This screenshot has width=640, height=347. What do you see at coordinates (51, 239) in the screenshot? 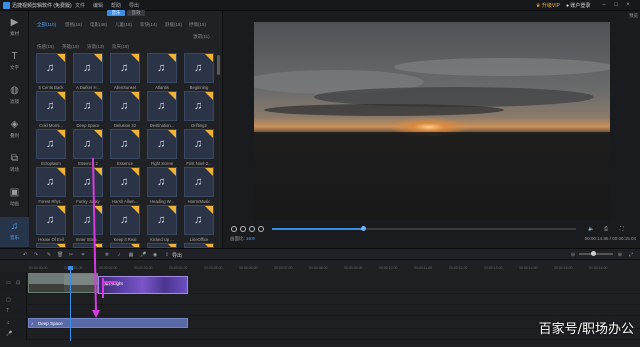
I see `music-tile-label: House Of Evil` at bounding box center [51, 239].